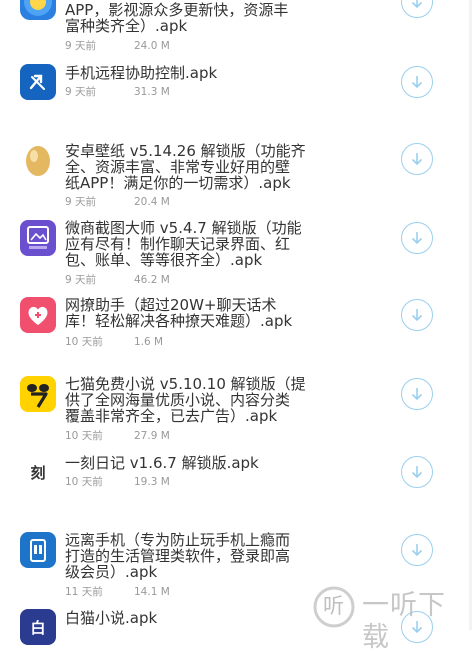 This screenshot has width=472, height=654. What do you see at coordinates (152, 280) in the screenshot?
I see `file-size: 46.2 M` at bounding box center [152, 280].